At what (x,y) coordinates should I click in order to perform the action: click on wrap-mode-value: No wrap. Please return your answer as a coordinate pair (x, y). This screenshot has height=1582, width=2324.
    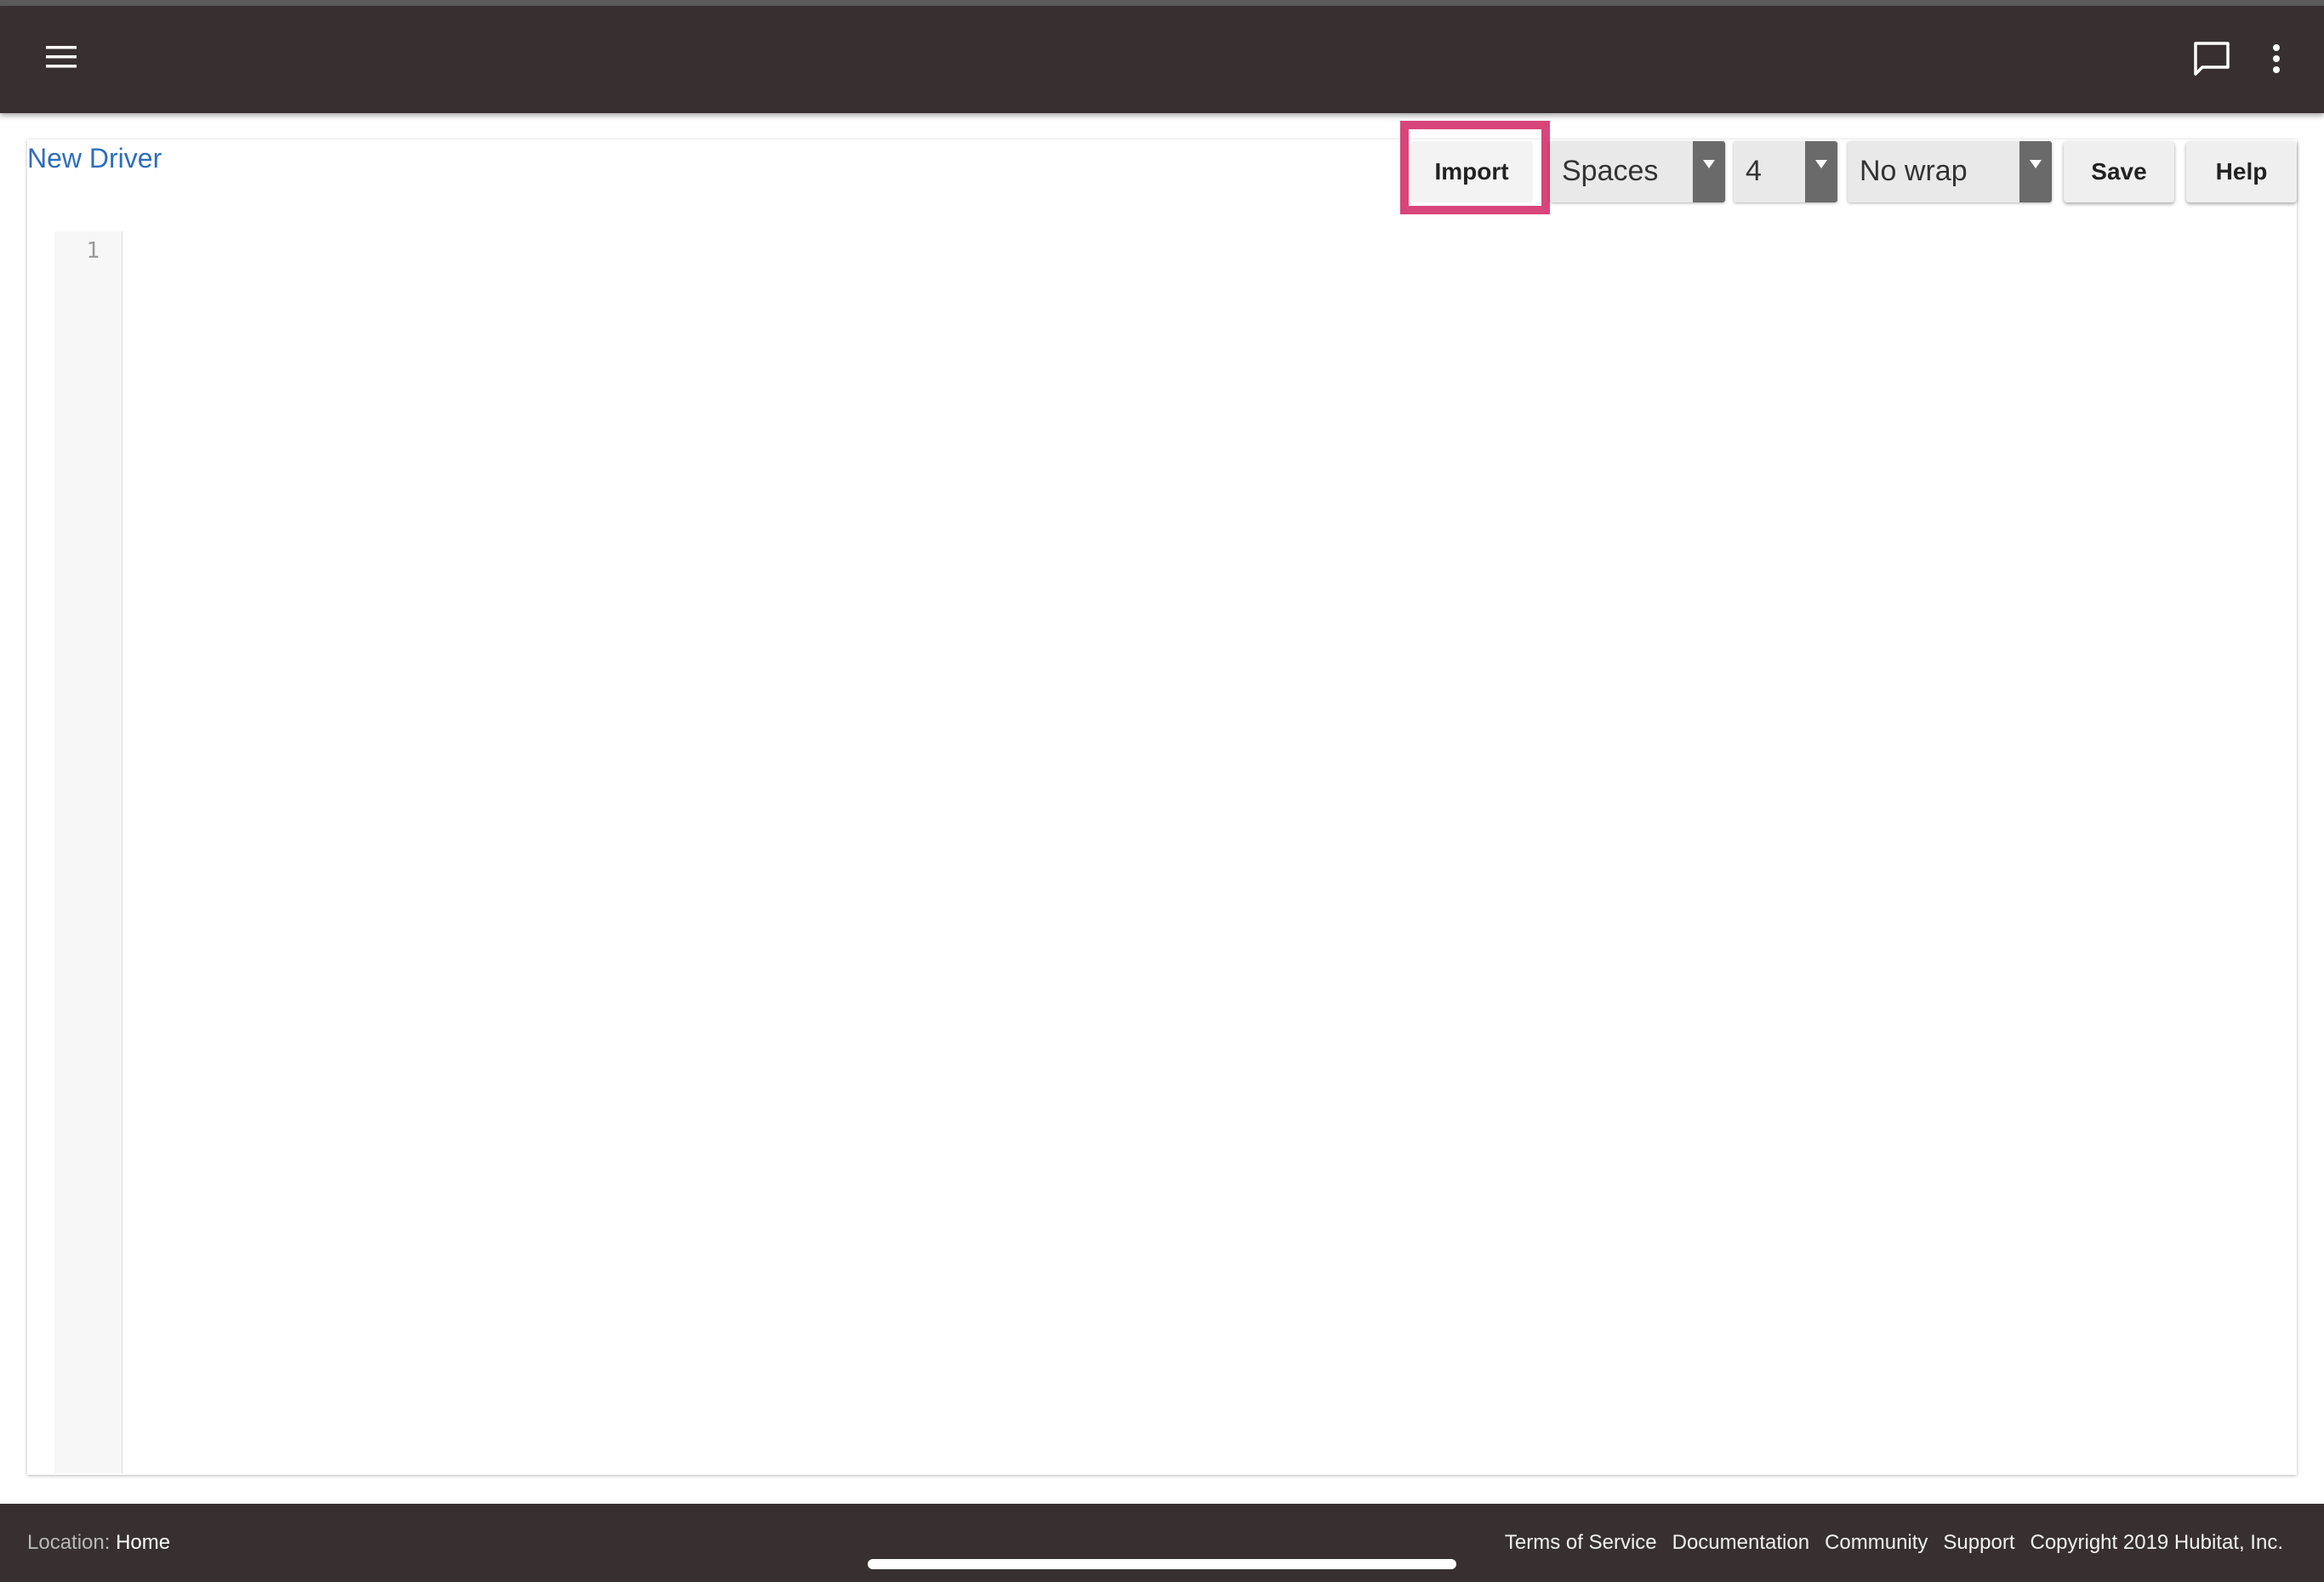
    Looking at the image, I should click on (1914, 171).